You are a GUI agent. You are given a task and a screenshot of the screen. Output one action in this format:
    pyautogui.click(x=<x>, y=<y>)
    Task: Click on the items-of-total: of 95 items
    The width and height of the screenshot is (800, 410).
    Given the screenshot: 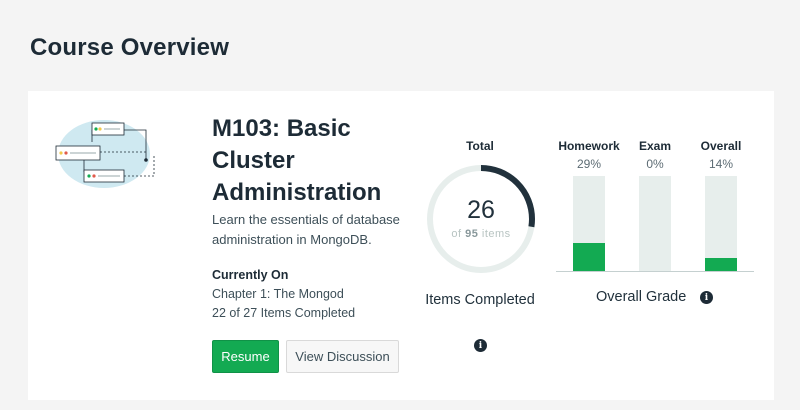 What is the action you would take?
    pyautogui.click(x=481, y=234)
    